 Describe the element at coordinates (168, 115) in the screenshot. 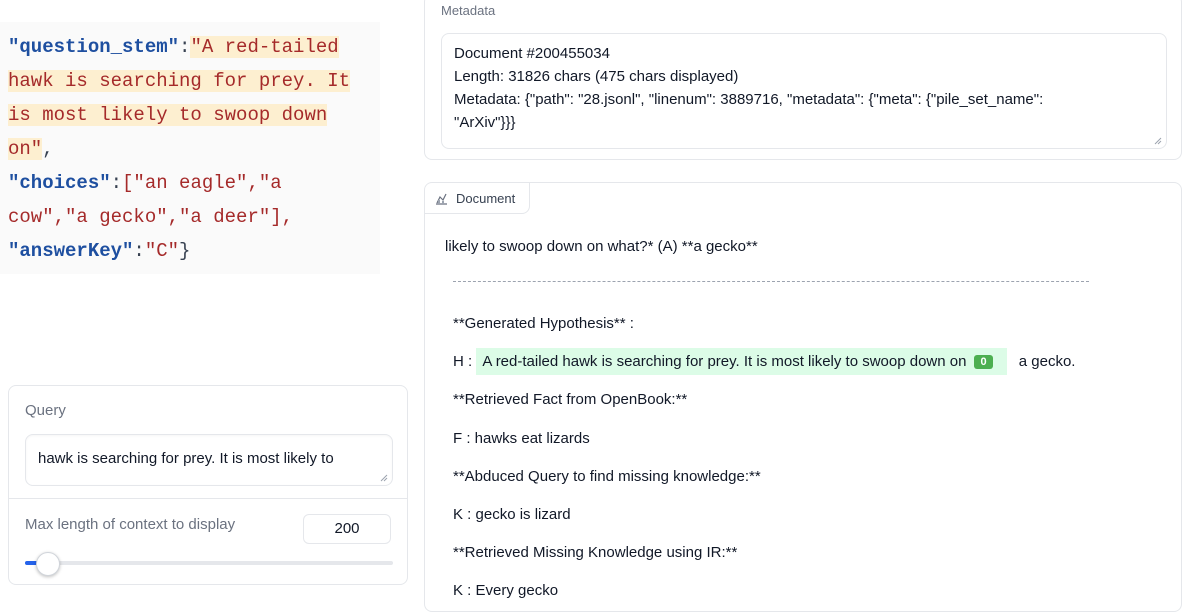

I see `question-stem-value-3: is most likely to swoop down` at that location.